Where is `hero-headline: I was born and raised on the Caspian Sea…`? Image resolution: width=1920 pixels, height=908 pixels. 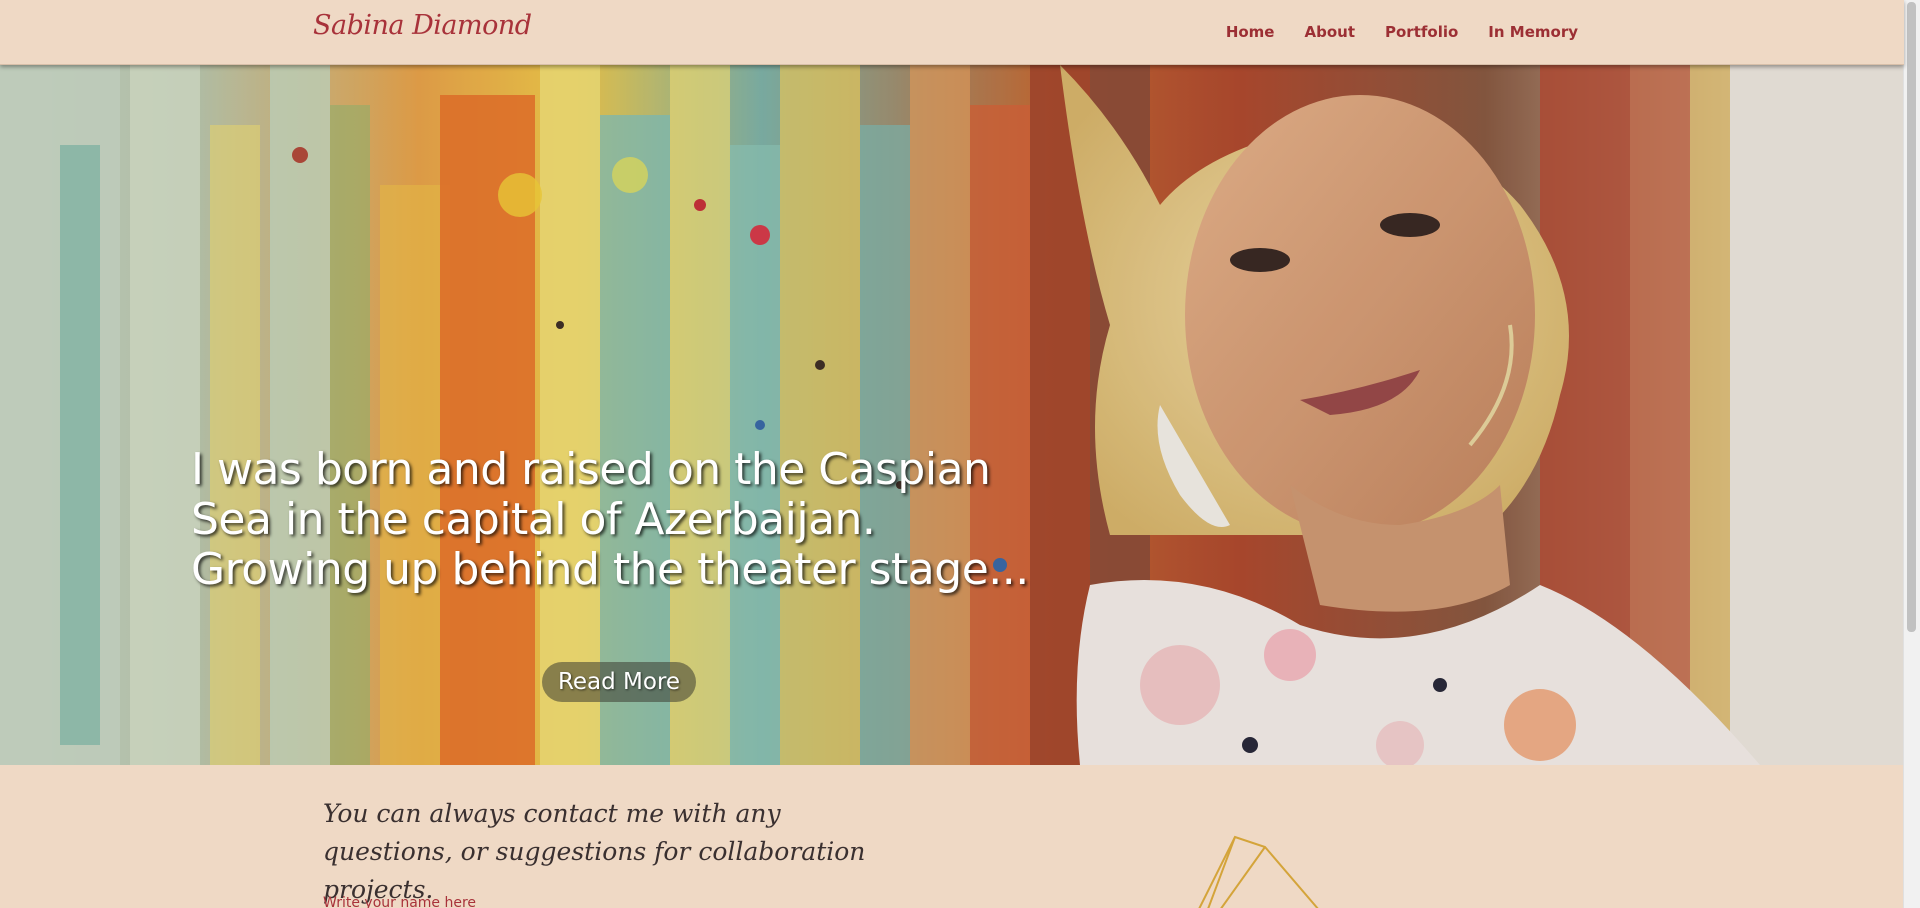
hero-headline: I was born and raised on the Caspian Sea… is located at coordinates (610, 519).